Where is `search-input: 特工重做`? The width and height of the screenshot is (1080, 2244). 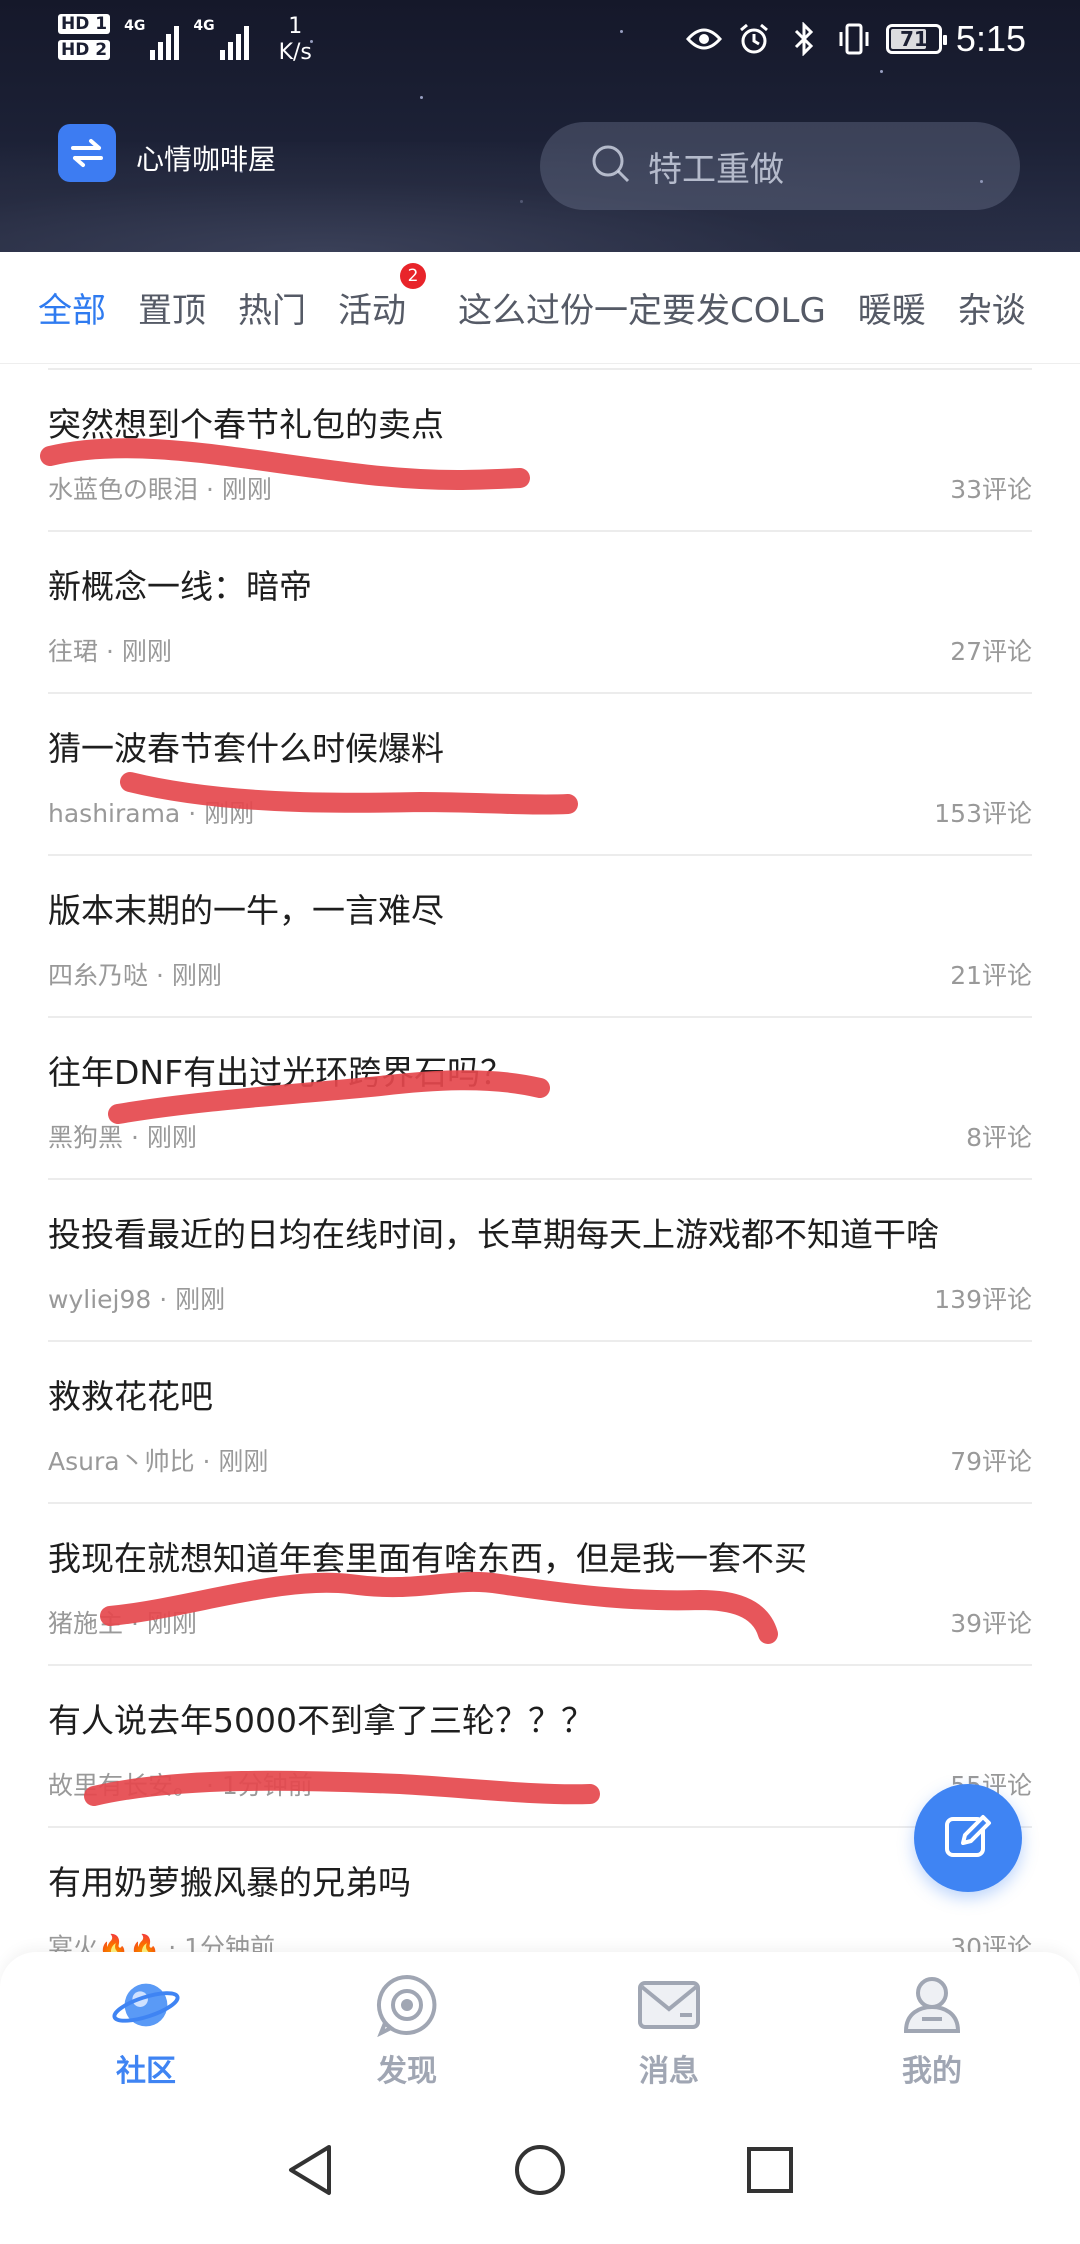 search-input: 特工重做 is located at coordinates (780, 166).